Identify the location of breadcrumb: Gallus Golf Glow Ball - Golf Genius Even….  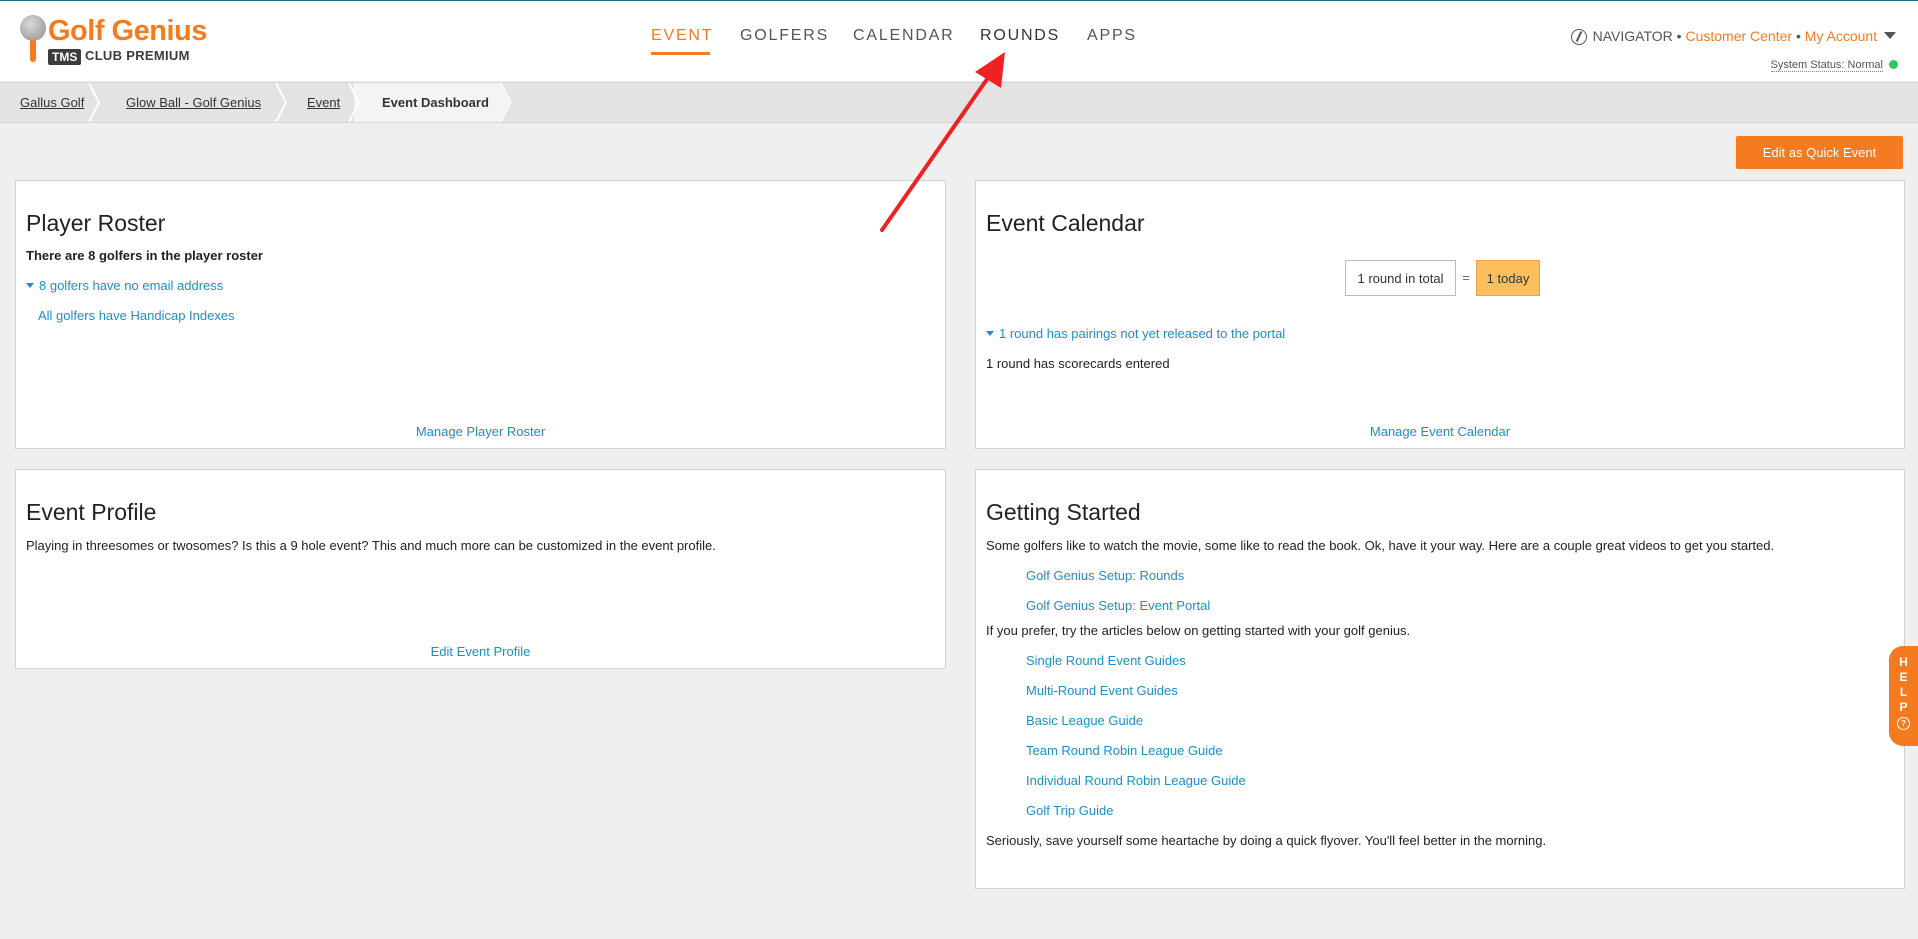
(959, 102).